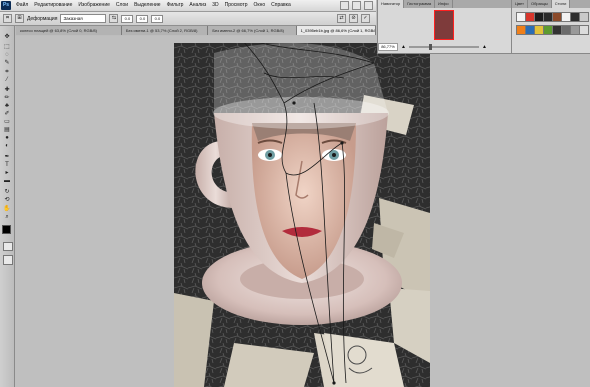  What do you see at coordinates (420, 4) in the screenshot?
I see `tab-histogram: Гистограмма` at bounding box center [420, 4].